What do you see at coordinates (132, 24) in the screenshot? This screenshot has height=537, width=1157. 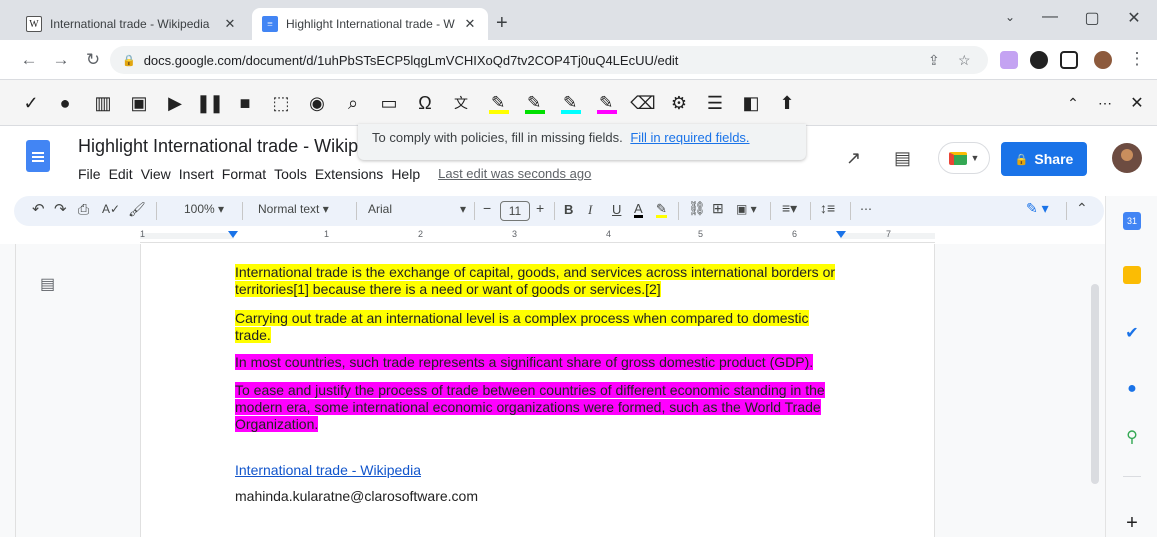 I see `tab-wikipedia: W International trade - Wikipedia ✕` at bounding box center [132, 24].